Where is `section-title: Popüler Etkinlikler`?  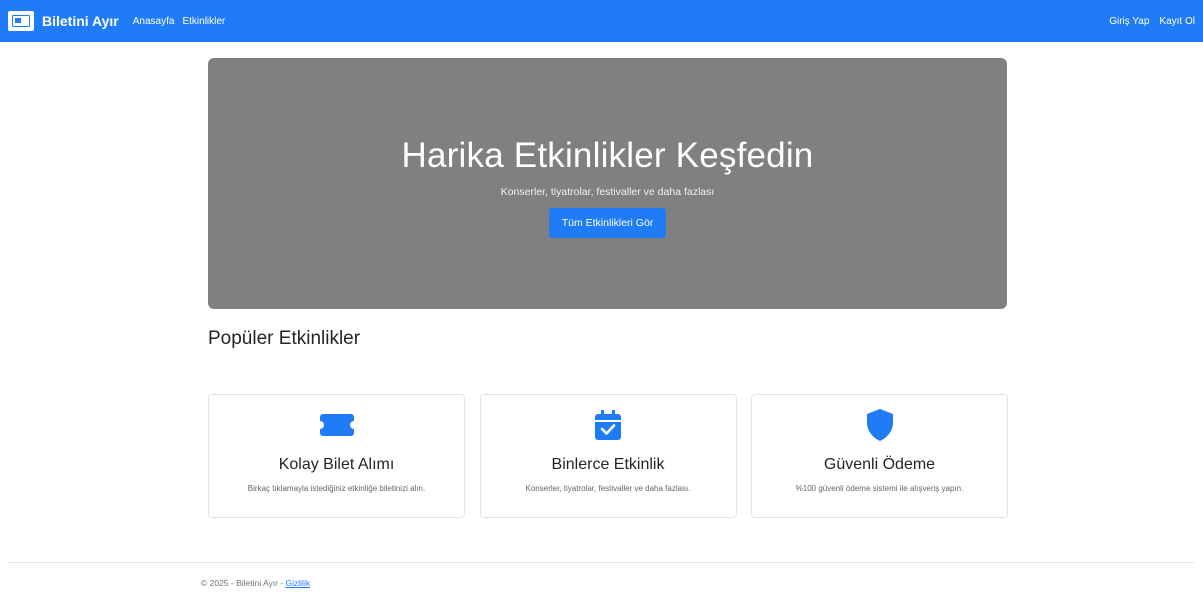 section-title: Popüler Etkinlikler is located at coordinates (284, 338).